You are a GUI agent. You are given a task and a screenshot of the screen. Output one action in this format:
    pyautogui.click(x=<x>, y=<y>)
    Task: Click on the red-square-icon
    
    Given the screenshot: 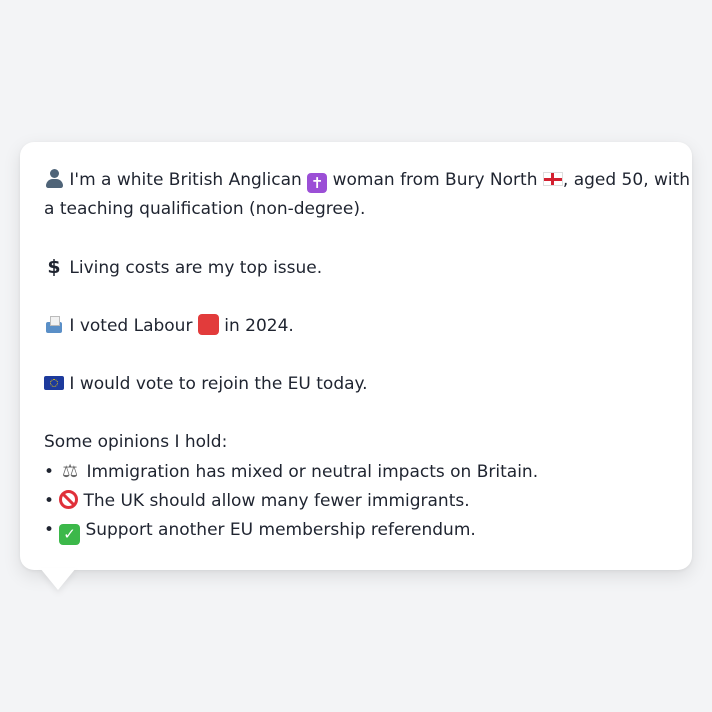 What is the action you would take?
    pyautogui.click(x=208, y=324)
    